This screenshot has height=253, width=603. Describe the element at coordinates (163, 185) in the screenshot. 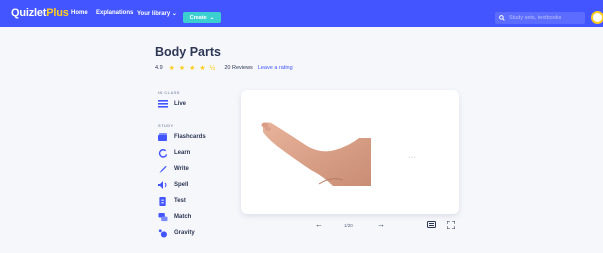

I see `spell-icon` at that location.